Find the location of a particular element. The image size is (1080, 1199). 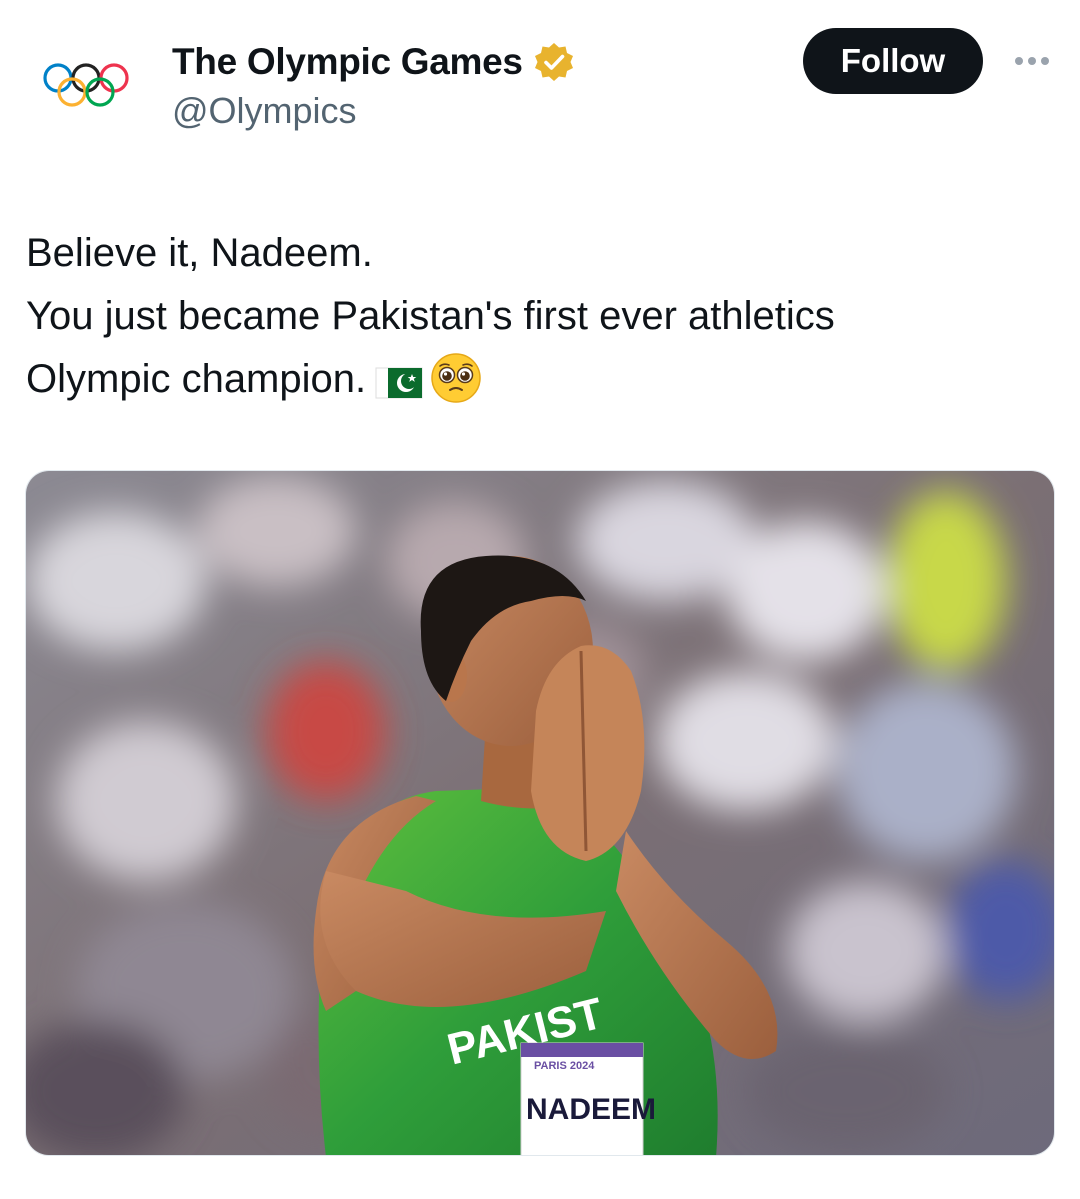

olympic-rings-icon is located at coordinates (86, 85).